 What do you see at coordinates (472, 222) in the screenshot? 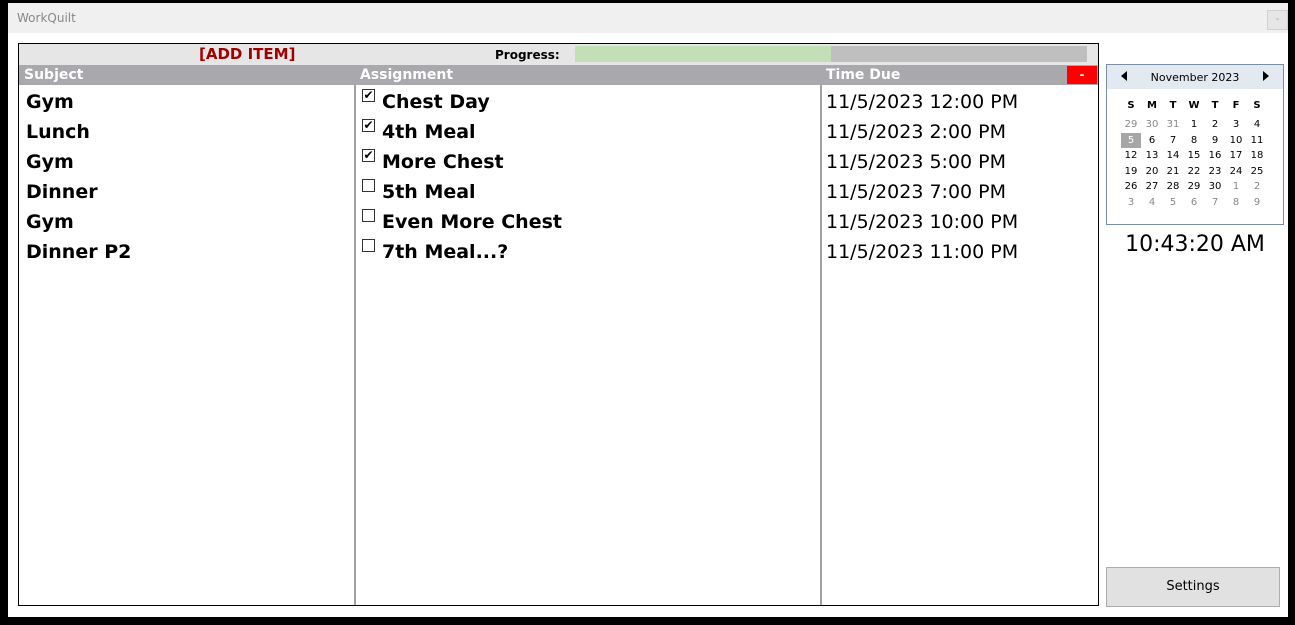
I see `assignment-cell: Even More Chest` at bounding box center [472, 222].